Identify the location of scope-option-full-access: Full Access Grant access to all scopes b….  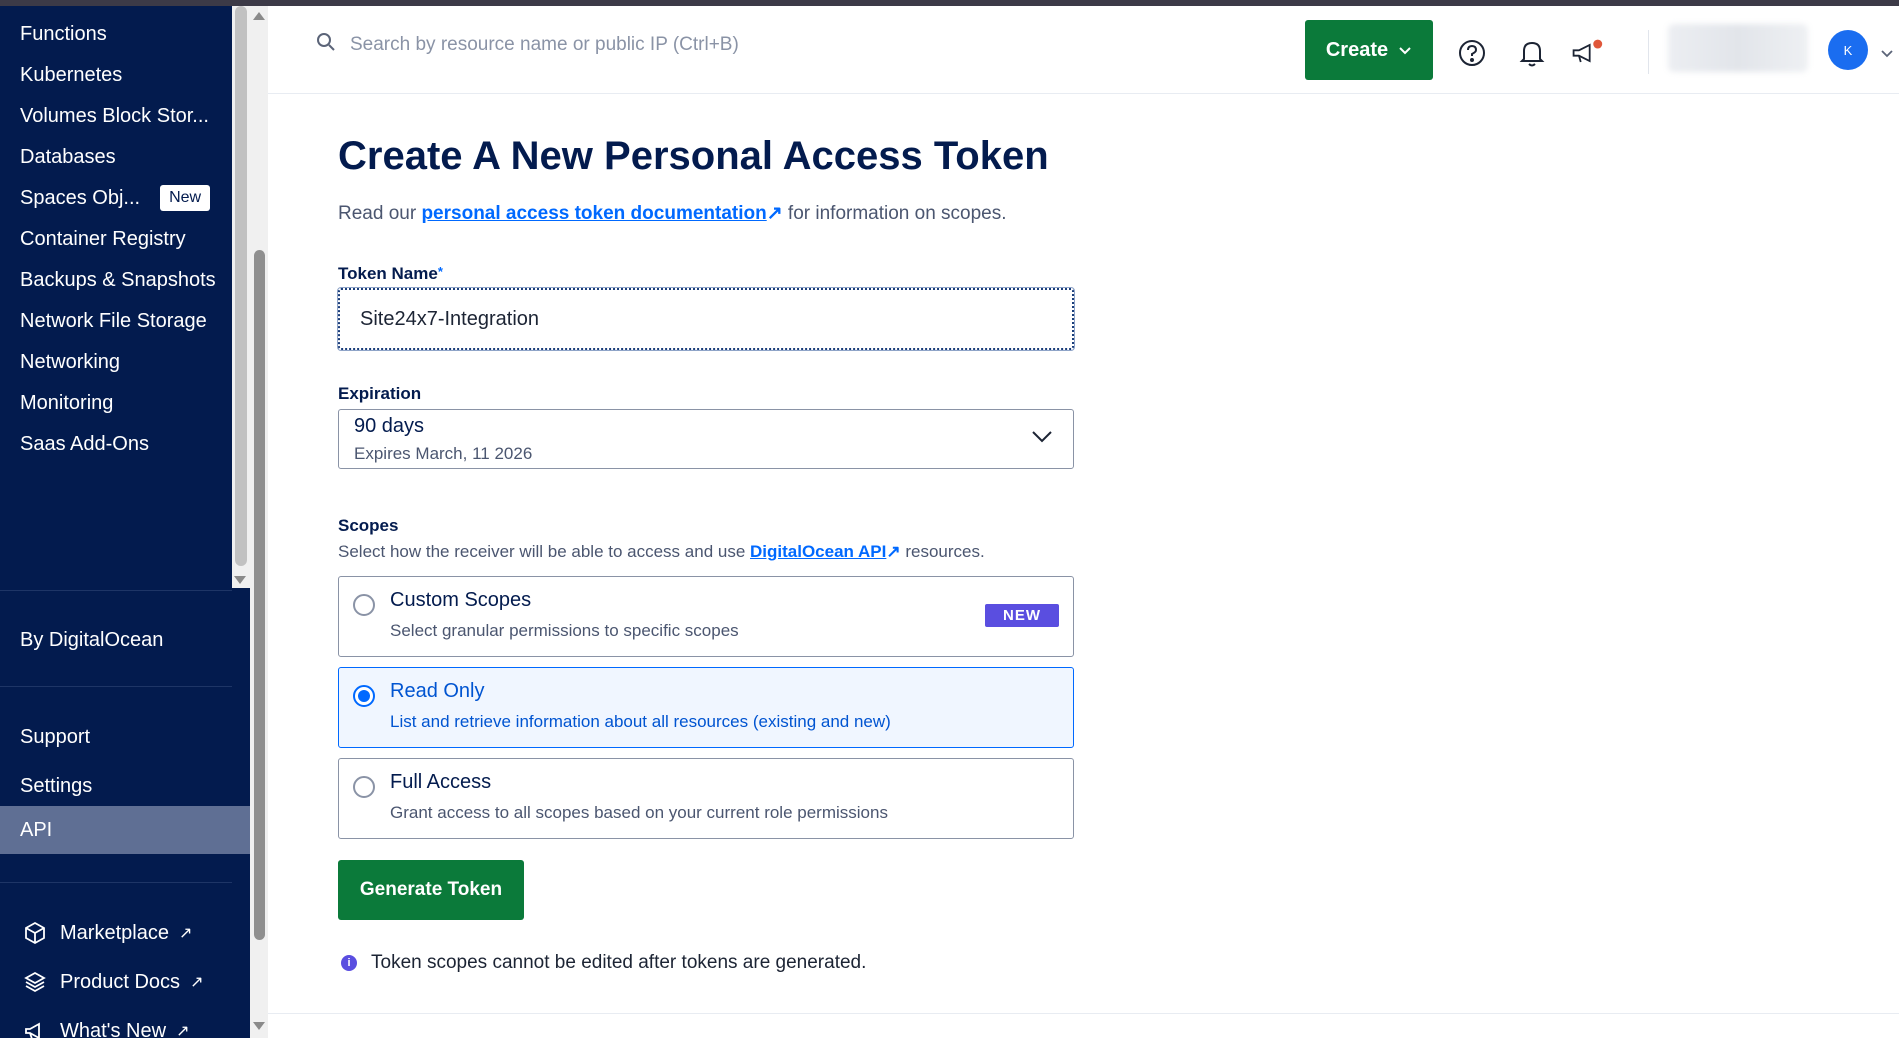
(706, 798).